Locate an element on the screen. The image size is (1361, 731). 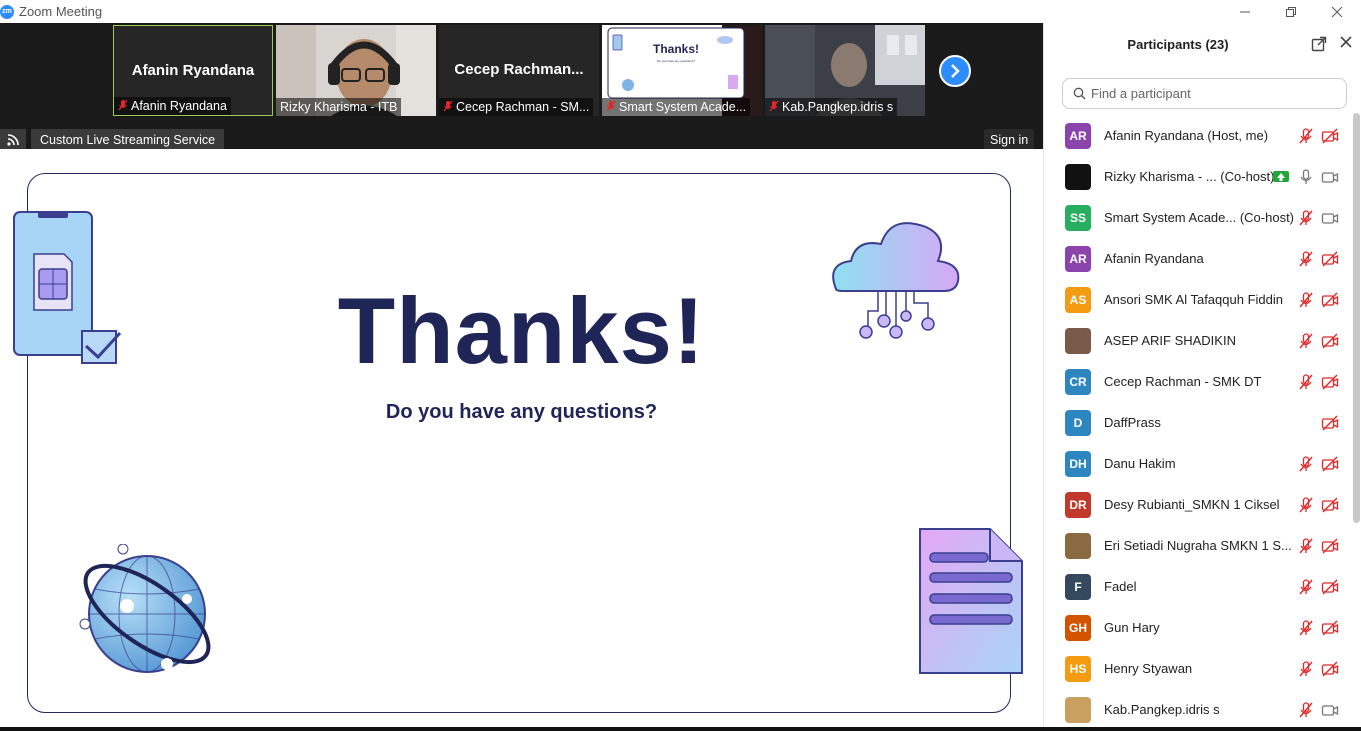
participant-row: AR Afanin Ryandana is located at coordinates (1196, 258).